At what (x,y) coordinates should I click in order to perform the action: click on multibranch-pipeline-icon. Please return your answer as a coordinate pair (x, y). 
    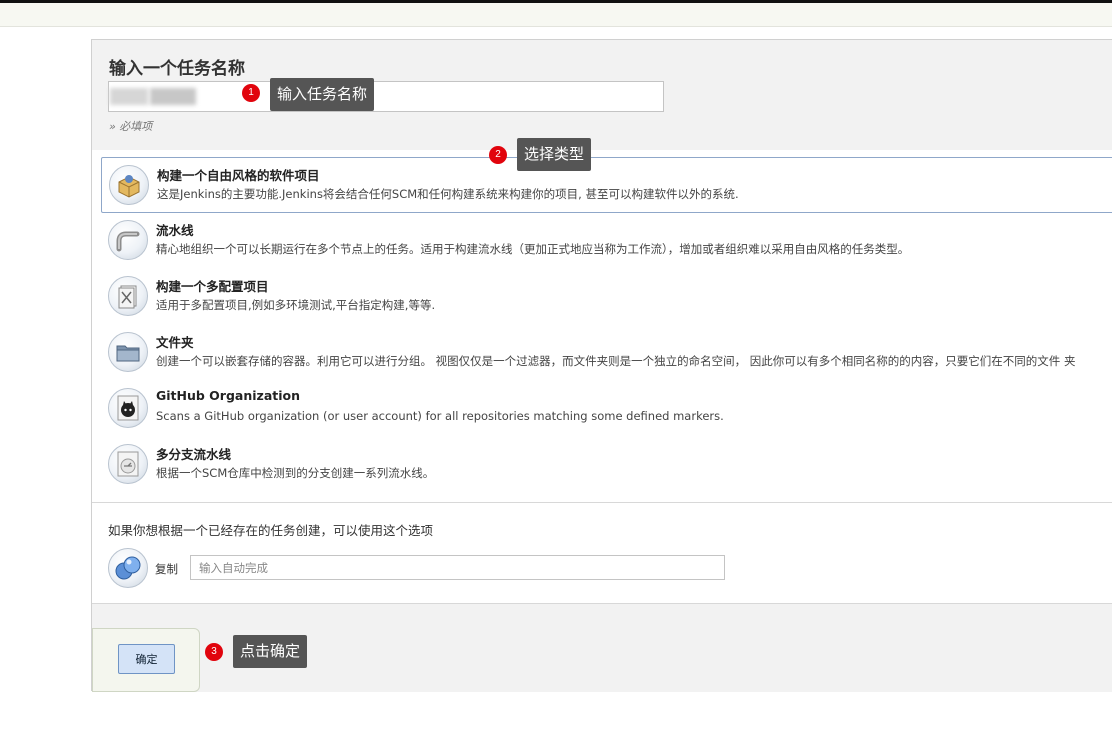
    Looking at the image, I should click on (128, 464).